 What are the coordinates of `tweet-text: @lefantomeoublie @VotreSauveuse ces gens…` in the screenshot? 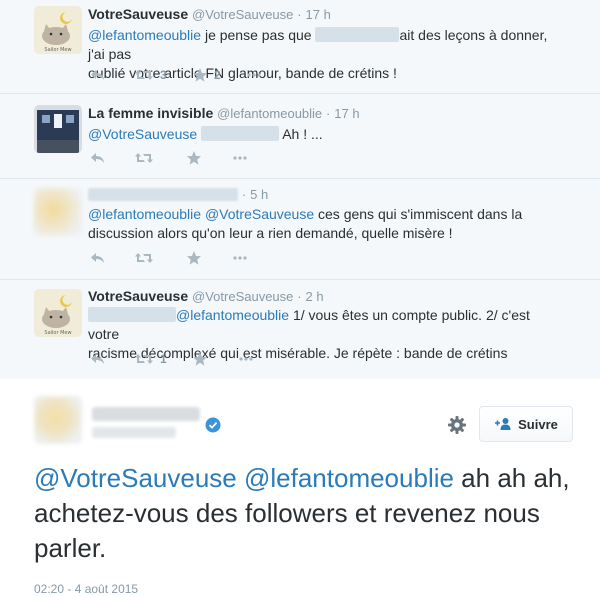 It's located at (323, 224).